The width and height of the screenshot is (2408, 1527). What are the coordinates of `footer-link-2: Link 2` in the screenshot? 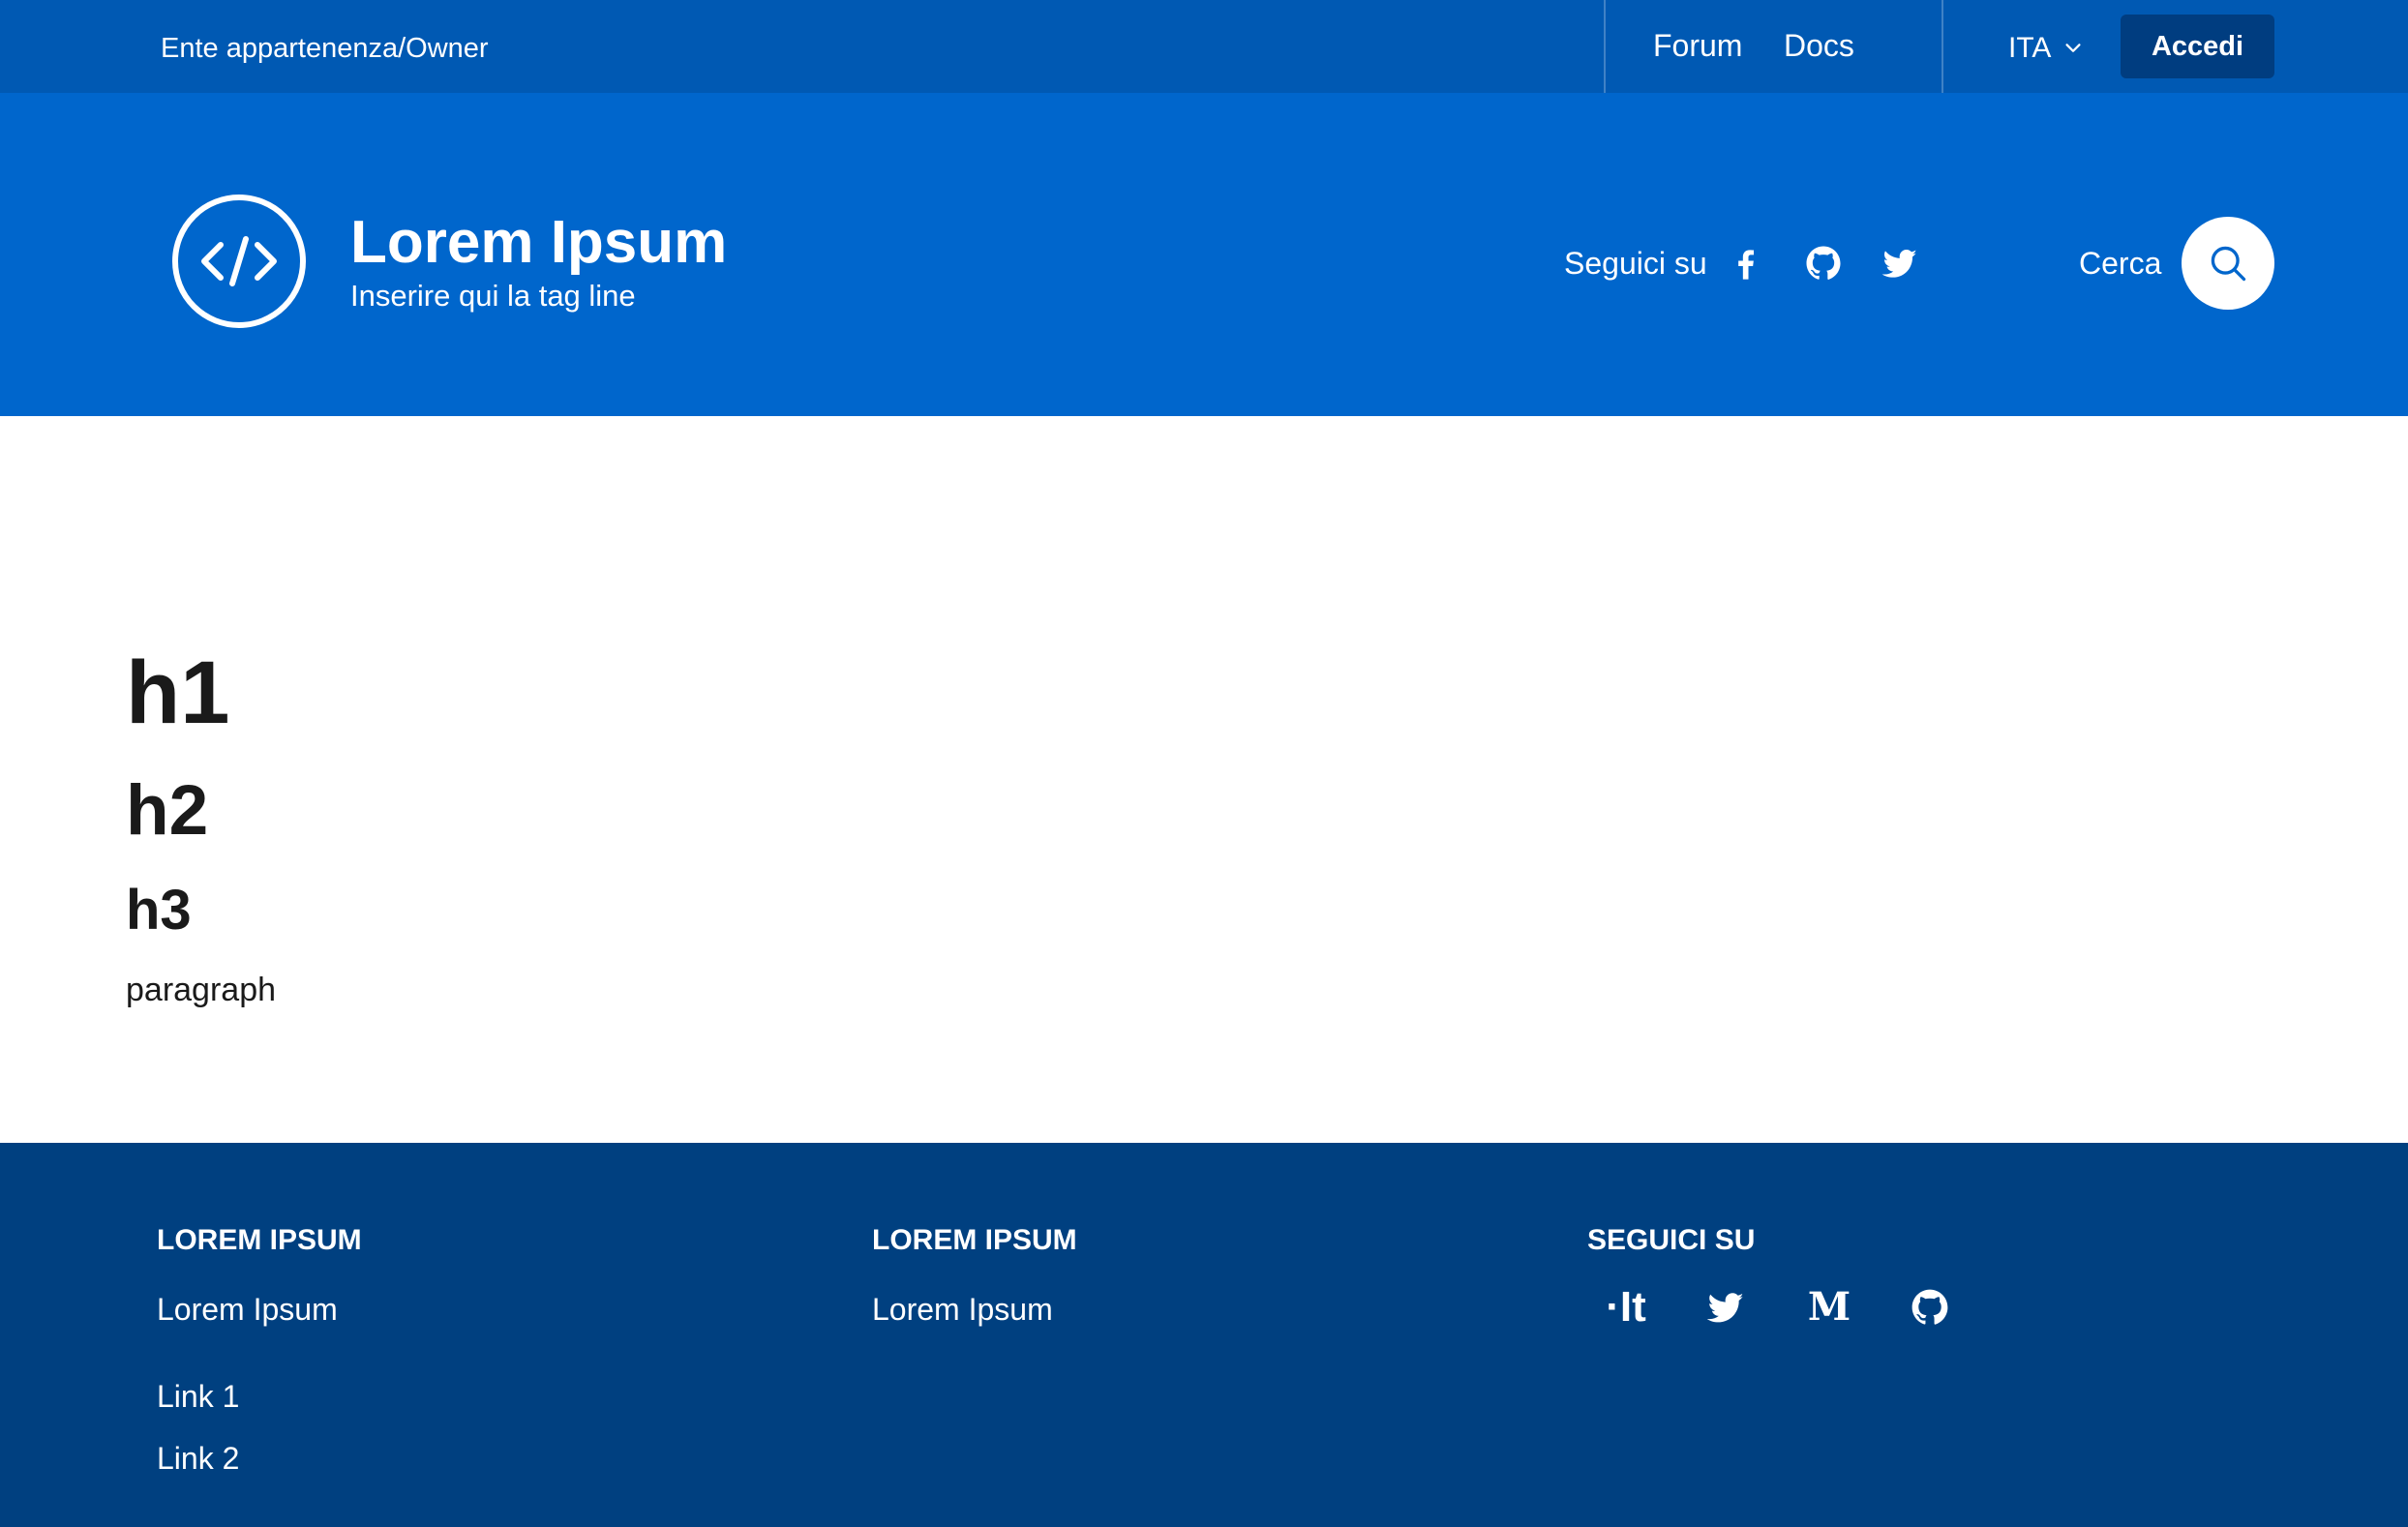 It's located at (198, 1458).